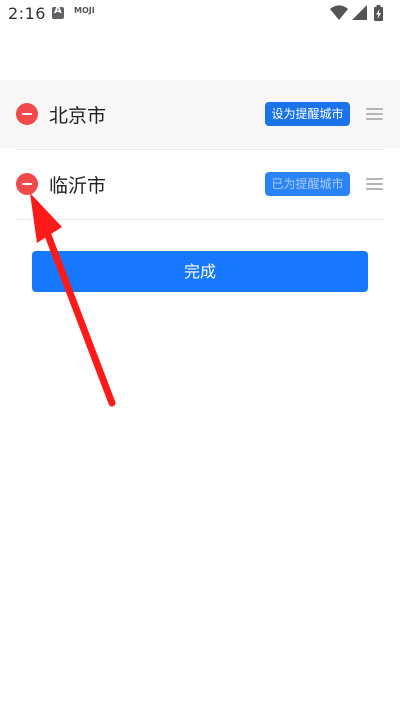 The height and width of the screenshot is (710, 400). What do you see at coordinates (78, 186) in the screenshot?
I see `city-name: 临沂市` at bounding box center [78, 186].